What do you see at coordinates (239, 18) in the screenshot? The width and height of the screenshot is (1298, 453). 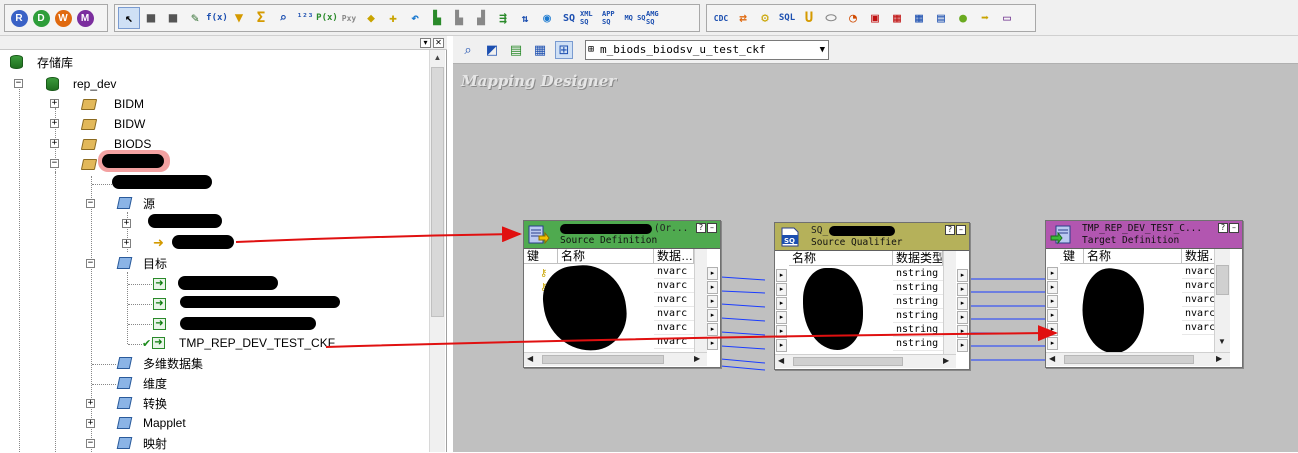 I see `filter-button: ▼` at bounding box center [239, 18].